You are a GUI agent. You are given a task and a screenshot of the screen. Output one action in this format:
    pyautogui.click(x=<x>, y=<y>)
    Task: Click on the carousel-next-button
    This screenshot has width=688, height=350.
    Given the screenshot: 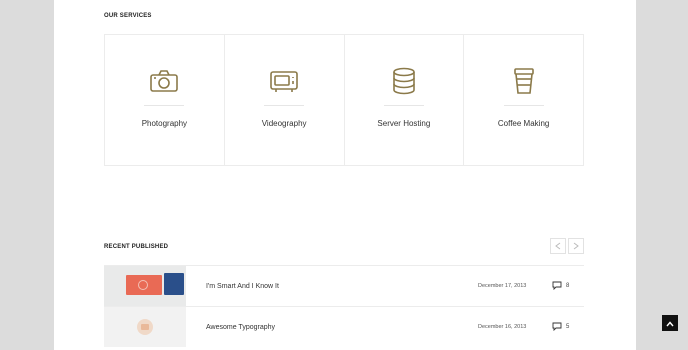 What is the action you would take?
    pyautogui.click(x=576, y=246)
    